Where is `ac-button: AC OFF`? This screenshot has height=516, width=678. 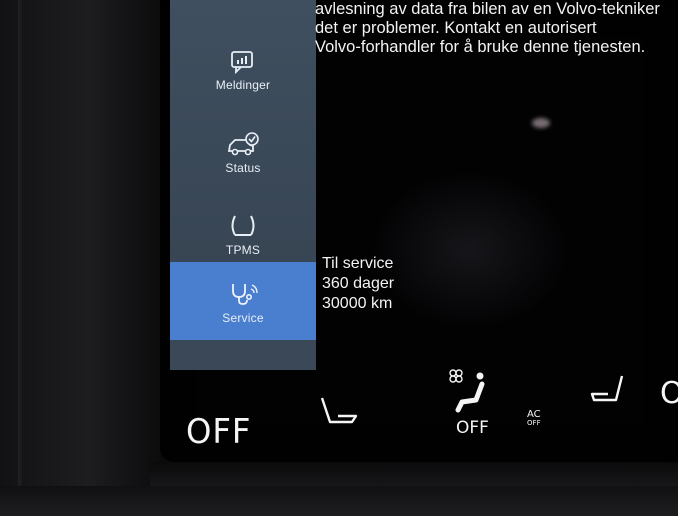 ac-button: AC OFF is located at coordinates (534, 419).